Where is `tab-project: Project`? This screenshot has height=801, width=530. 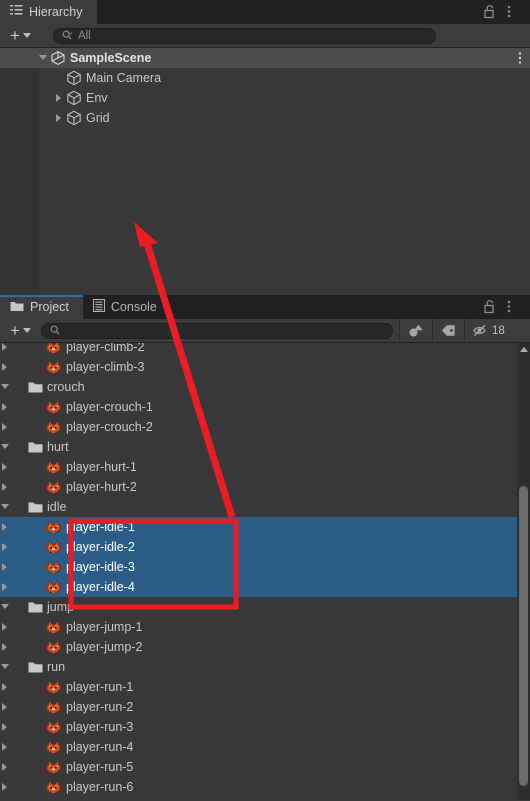 tab-project: Project is located at coordinates (41, 307).